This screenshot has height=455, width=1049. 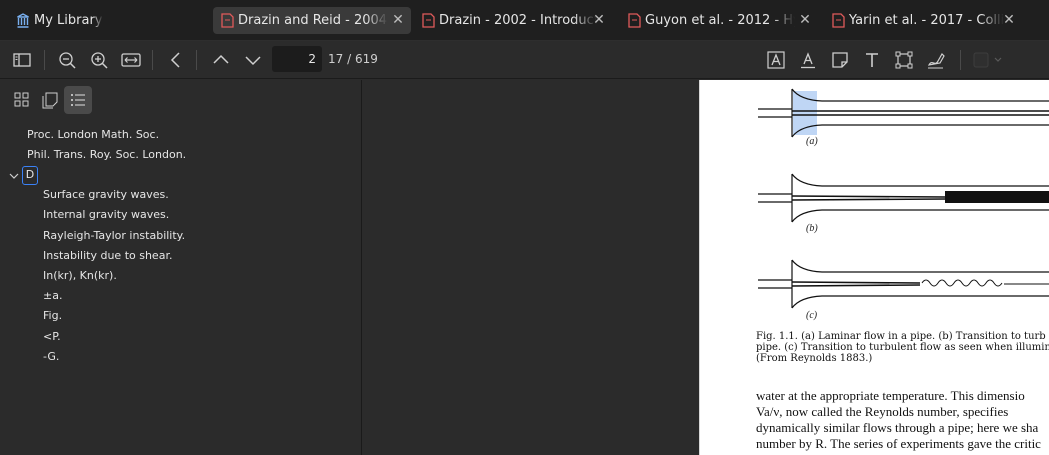 I want to click on figure-label-a: (a), so click(x=812, y=141).